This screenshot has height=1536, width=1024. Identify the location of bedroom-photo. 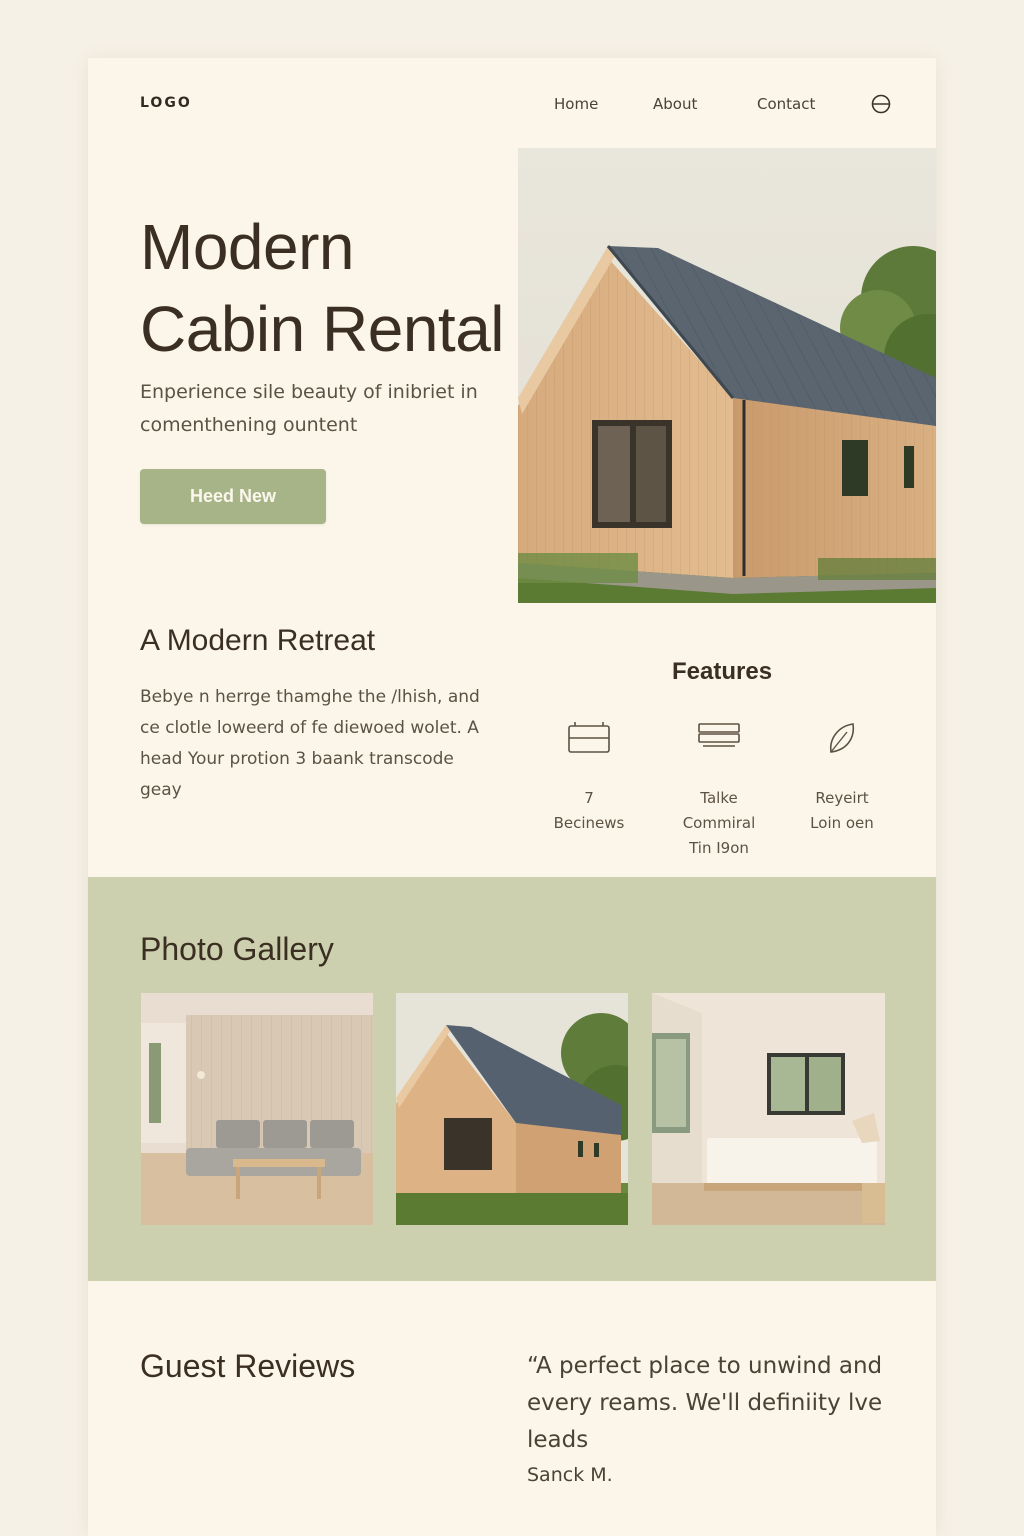
(768, 1109).